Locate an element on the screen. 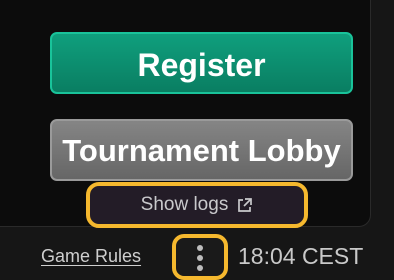  clock-display: 18:04 CEST is located at coordinates (301, 256).